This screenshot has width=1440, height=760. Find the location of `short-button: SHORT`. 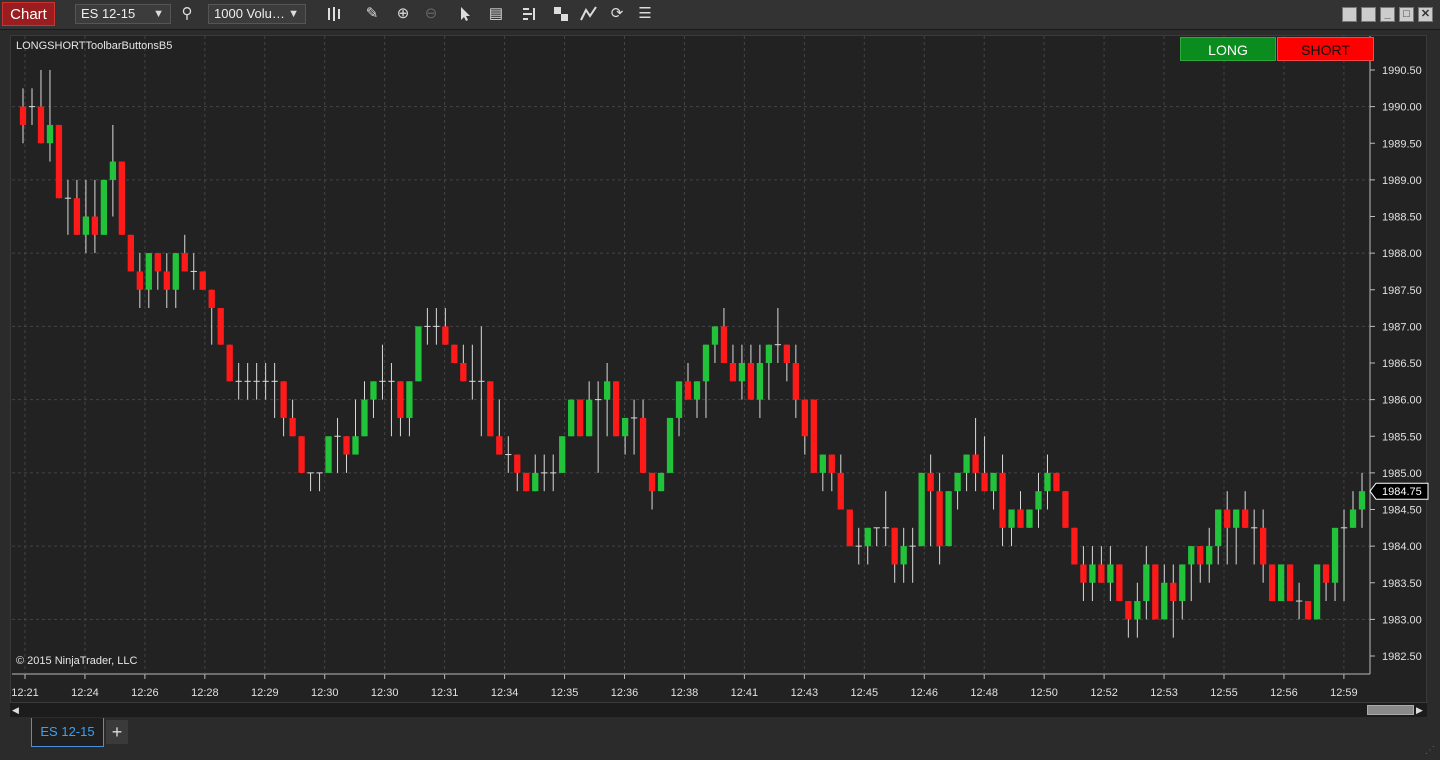

short-button: SHORT is located at coordinates (1325, 49).